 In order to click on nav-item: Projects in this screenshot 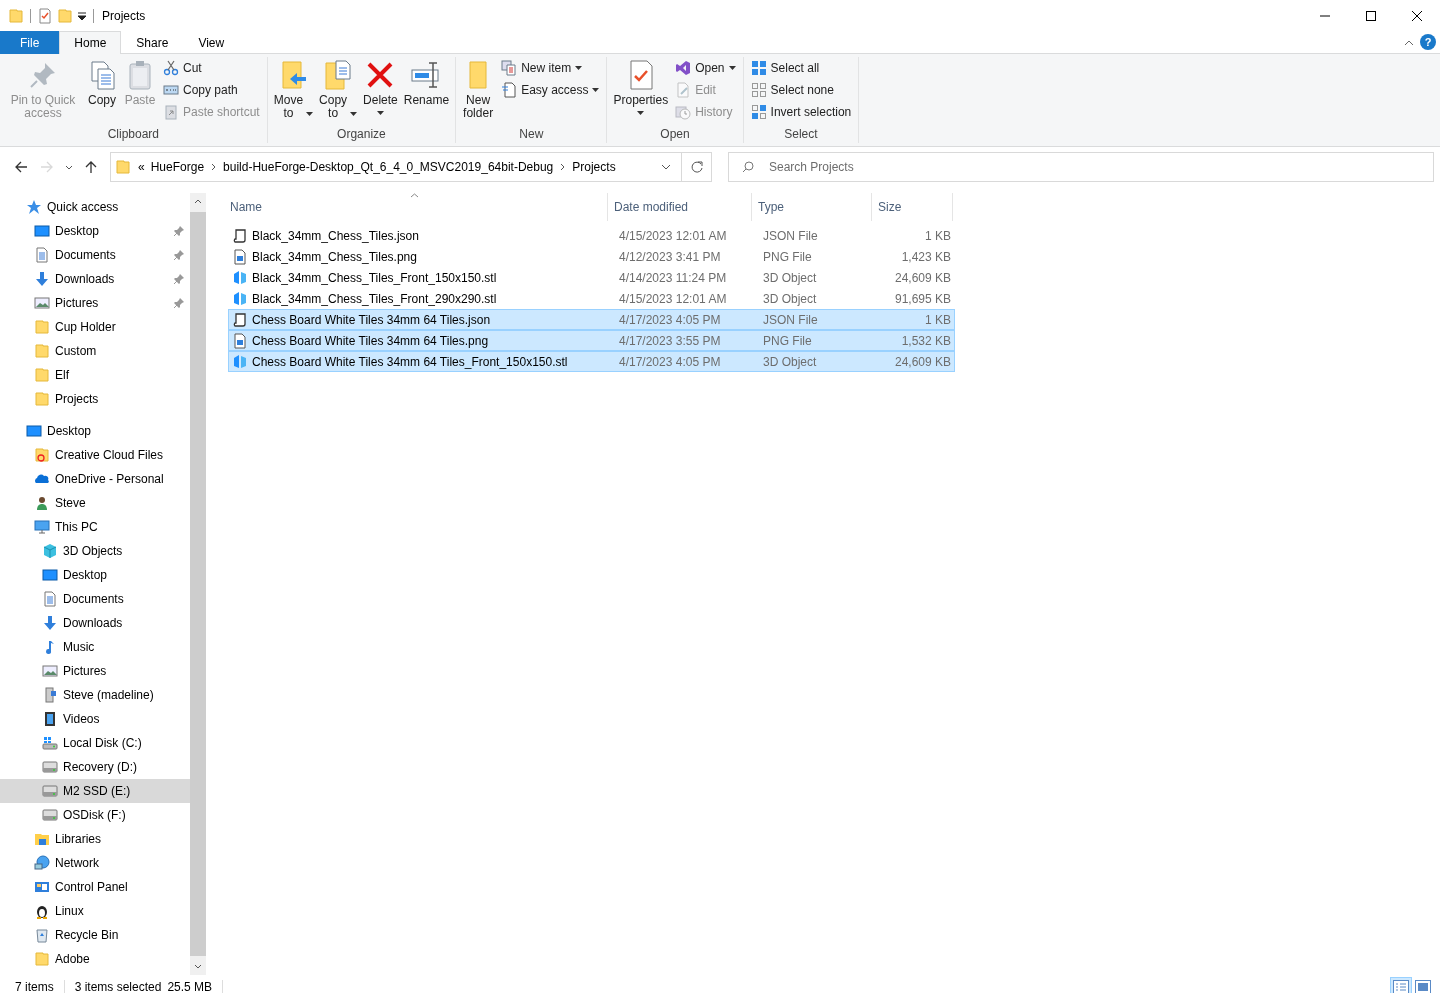, I will do `click(95, 399)`.